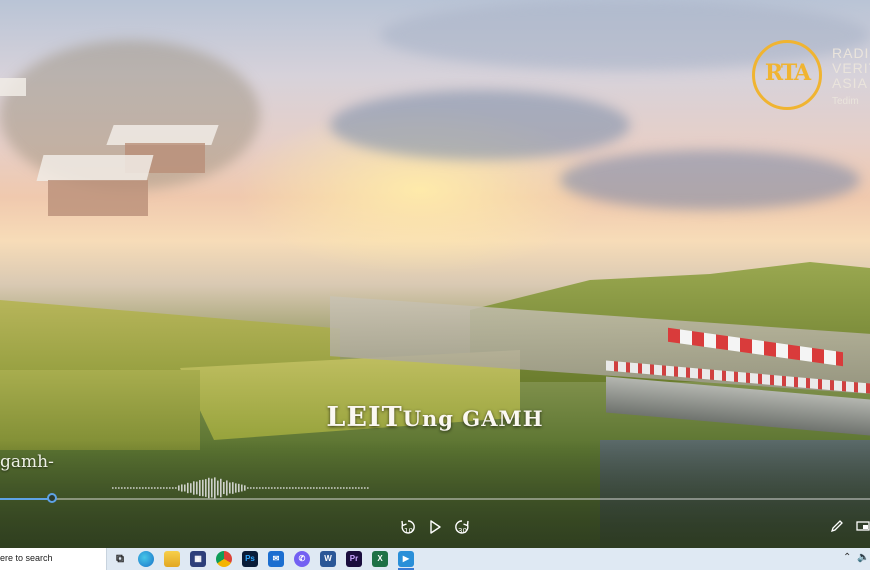 This screenshot has width=870, height=570. What do you see at coordinates (95, 168) in the screenshot?
I see `house-roof` at bounding box center [95, 168].